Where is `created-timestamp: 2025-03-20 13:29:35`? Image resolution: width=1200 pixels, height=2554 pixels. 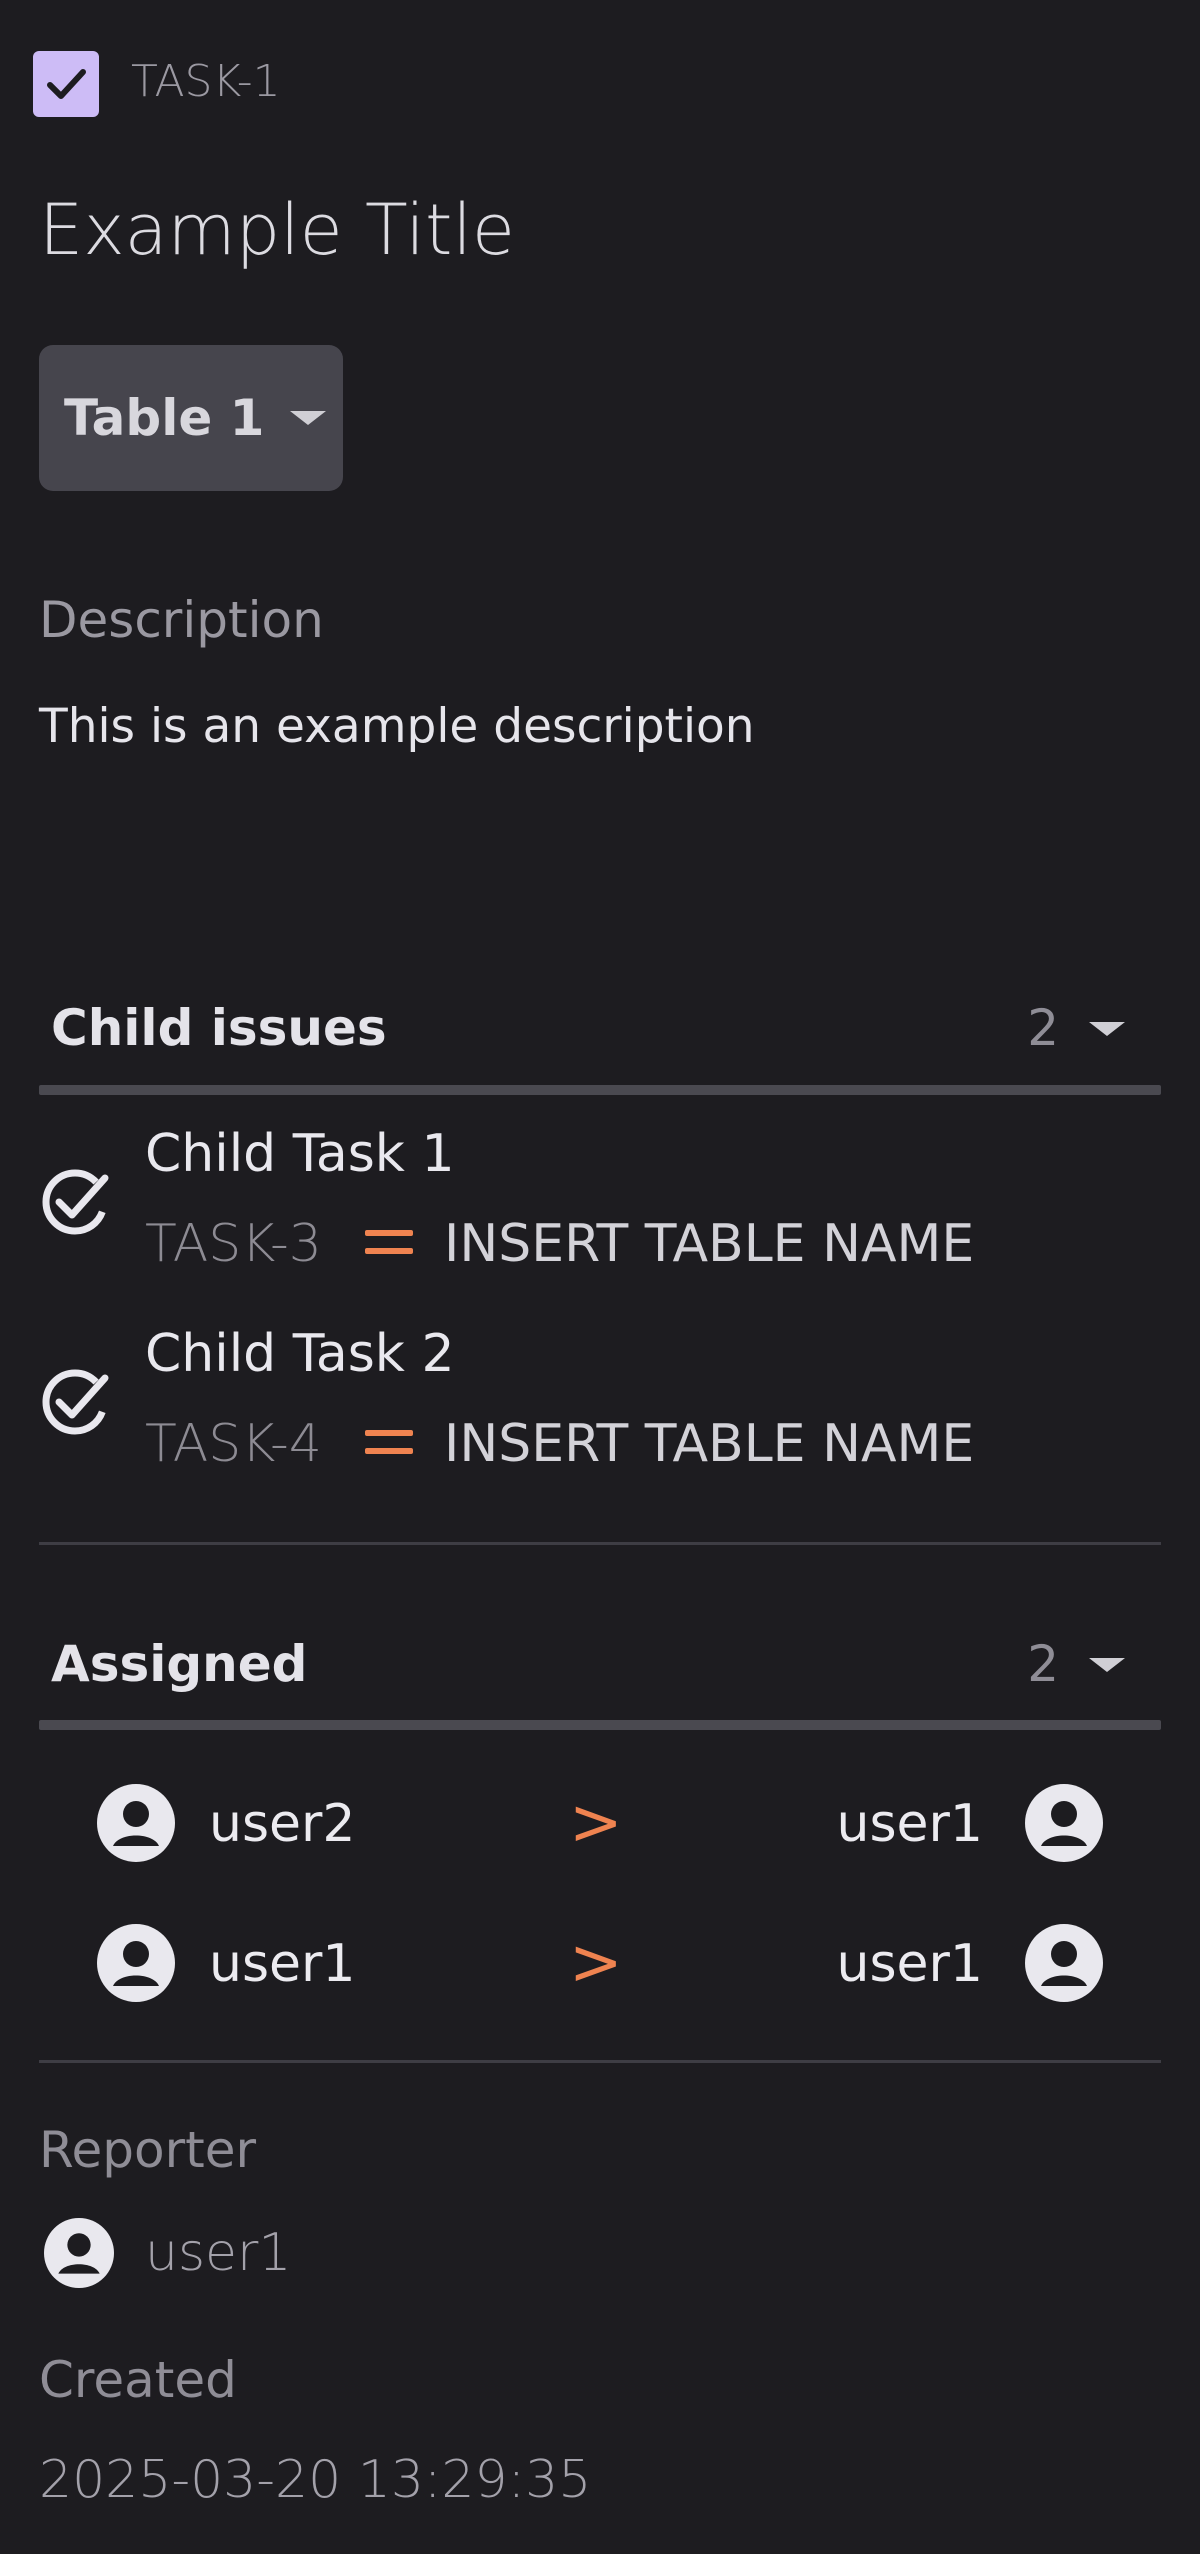
created-timestamp: 2025-03-20 13:29:35 is located at coordinates (315, 2480).